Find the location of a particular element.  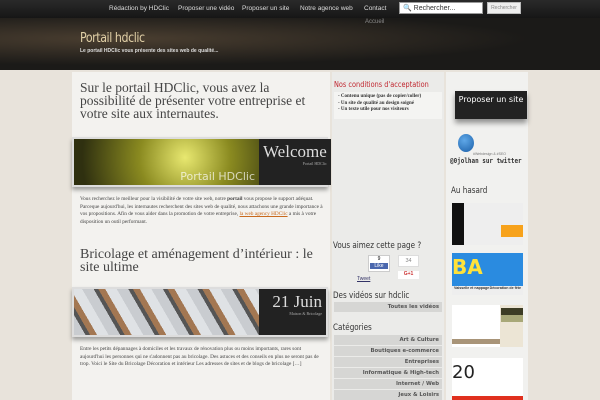

conditions-title: Nos conditions d'acceptation is located at coordinates (381, 84).